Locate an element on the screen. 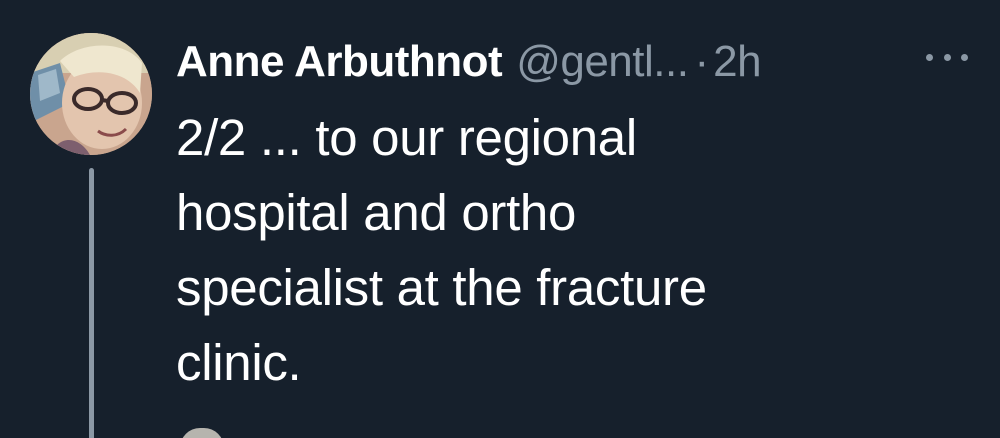 The image size is (1000, 438). more-horizontal-icon is located at coordinates (947, 57).